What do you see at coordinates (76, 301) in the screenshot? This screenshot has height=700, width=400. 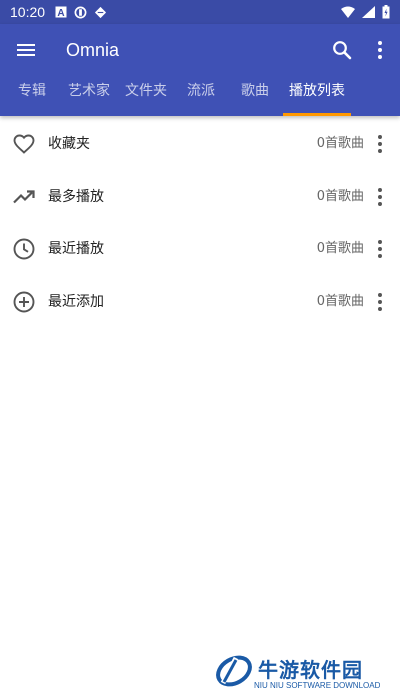 I see `list-item-label: 最近添加` at bounding box center [76, 301].